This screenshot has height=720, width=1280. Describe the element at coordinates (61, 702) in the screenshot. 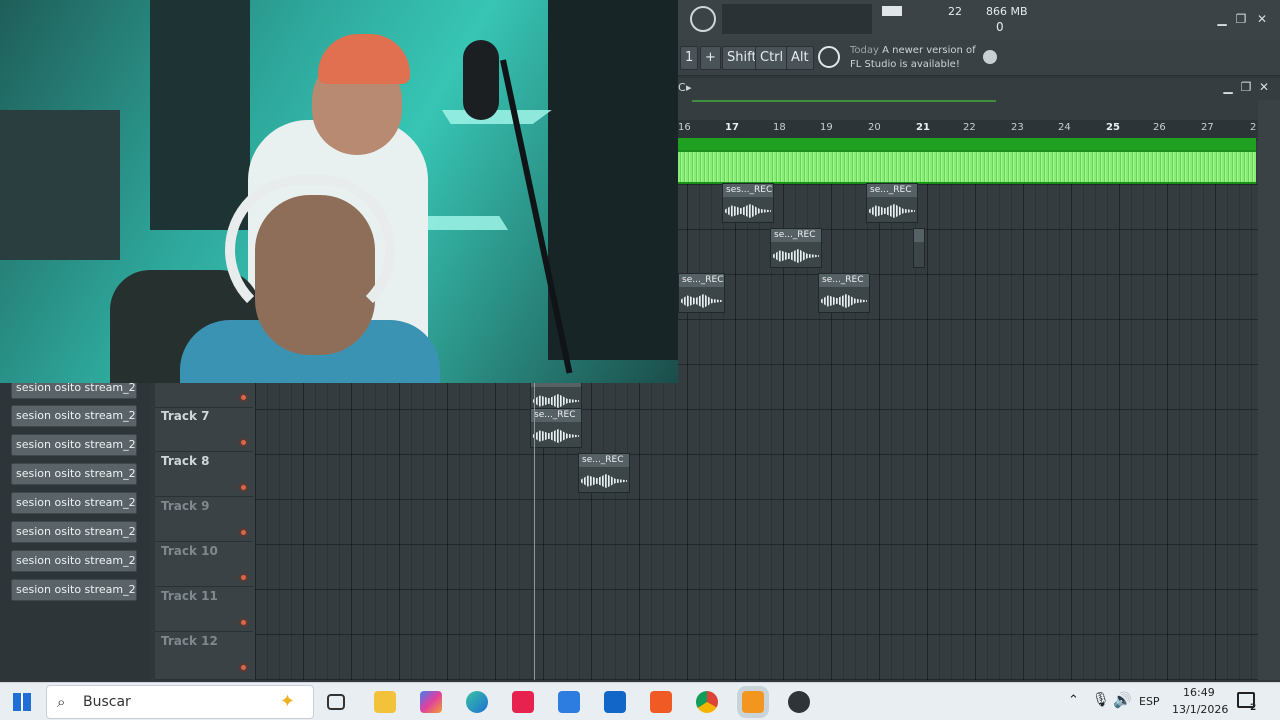

I see `search-icon: ⌕` at that location.